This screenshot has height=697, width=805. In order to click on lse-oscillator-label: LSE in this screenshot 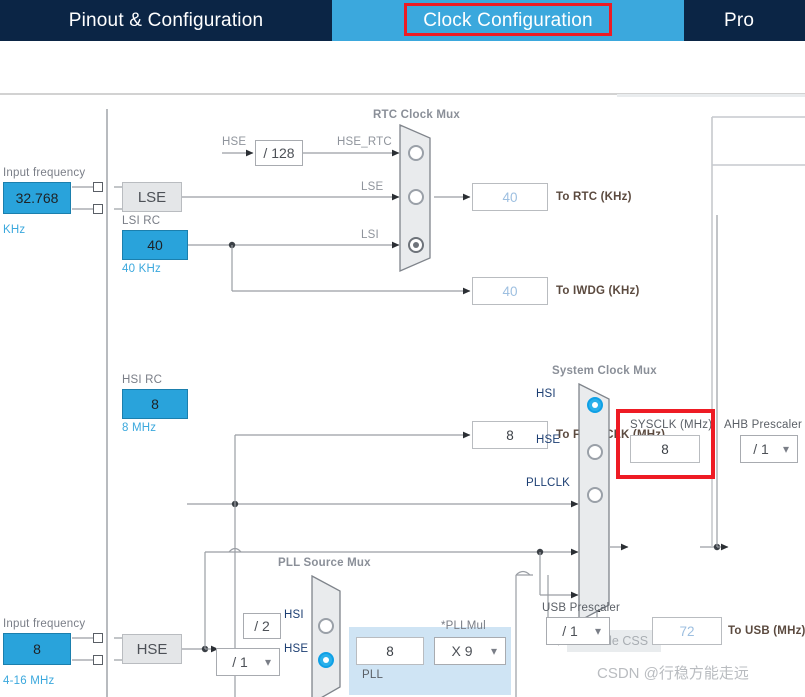, I will do `click(152, 197)`.